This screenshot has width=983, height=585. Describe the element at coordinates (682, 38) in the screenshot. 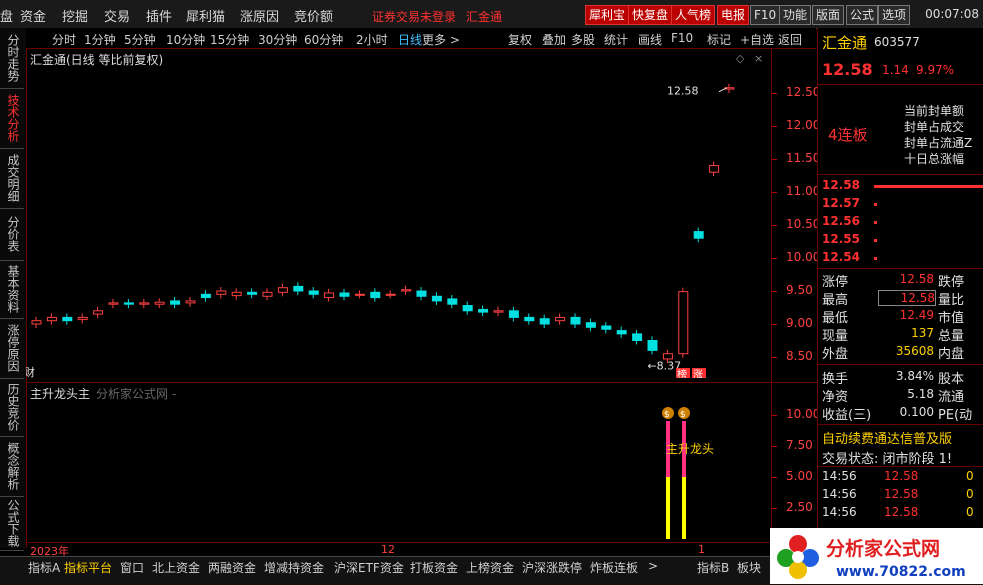

I see `tool-5: F10` at that location.